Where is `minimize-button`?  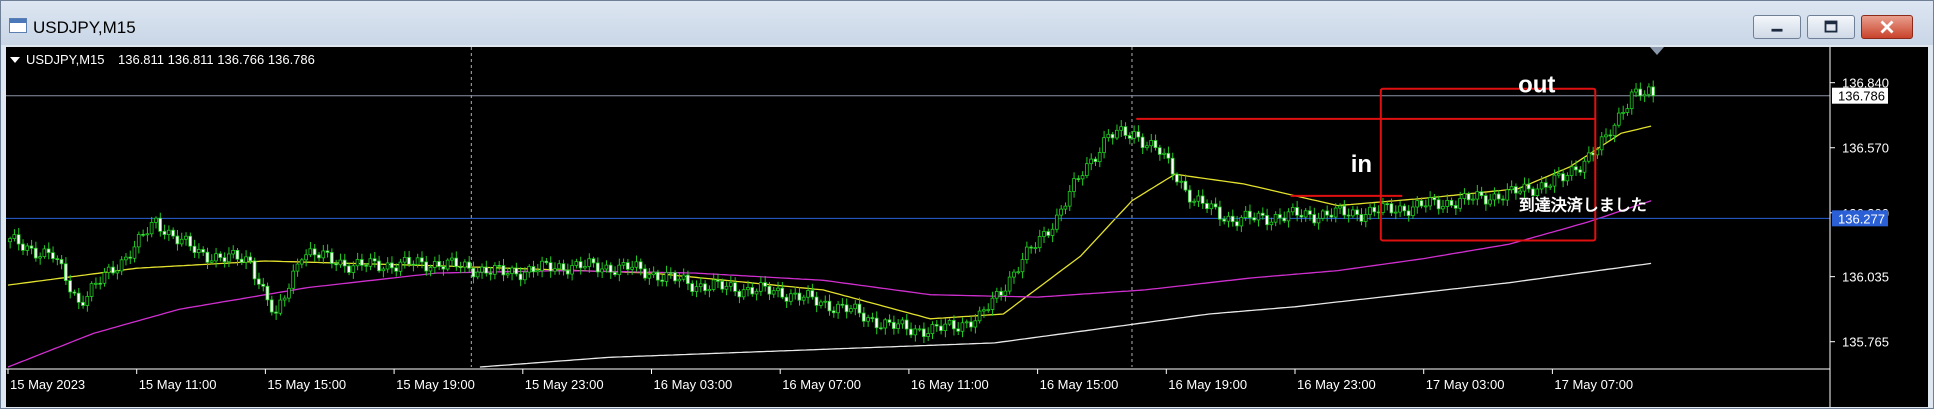 minimize-button is located at coordinates (1777, 27).